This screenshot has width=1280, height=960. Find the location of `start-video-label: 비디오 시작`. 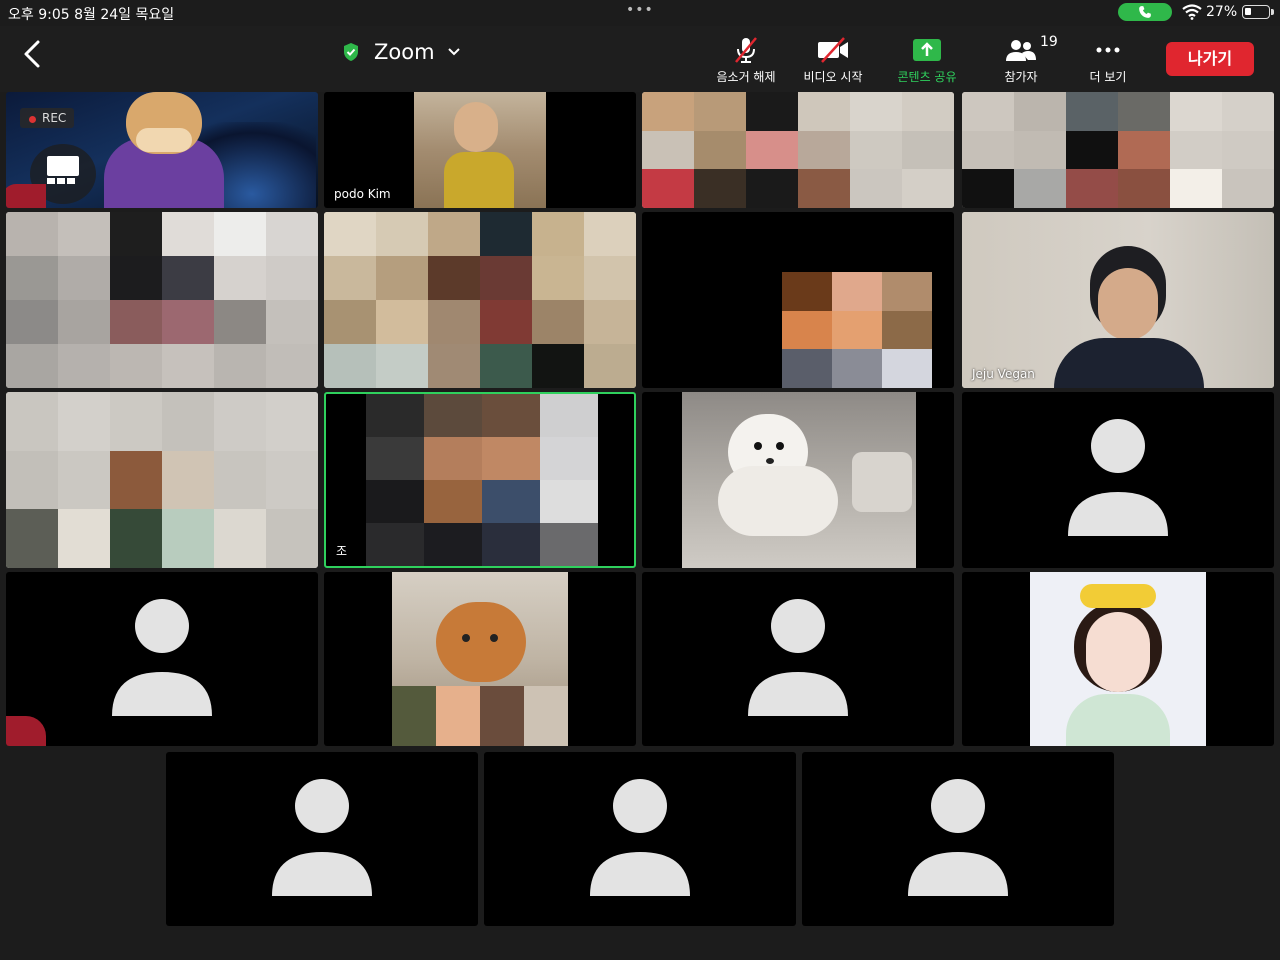

start-video-label: 비디오 시작 is located at coordinates (833, 77).